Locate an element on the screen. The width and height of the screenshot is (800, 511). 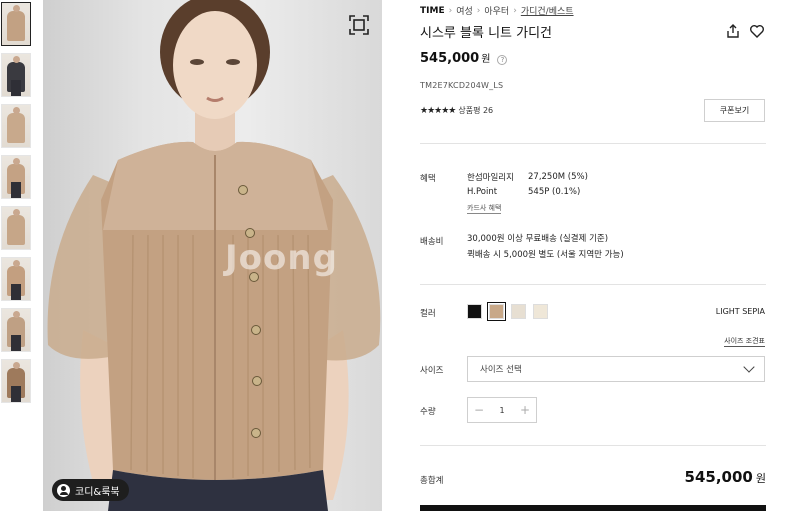
chevron-down-icon is located at coordinates (749, 367).